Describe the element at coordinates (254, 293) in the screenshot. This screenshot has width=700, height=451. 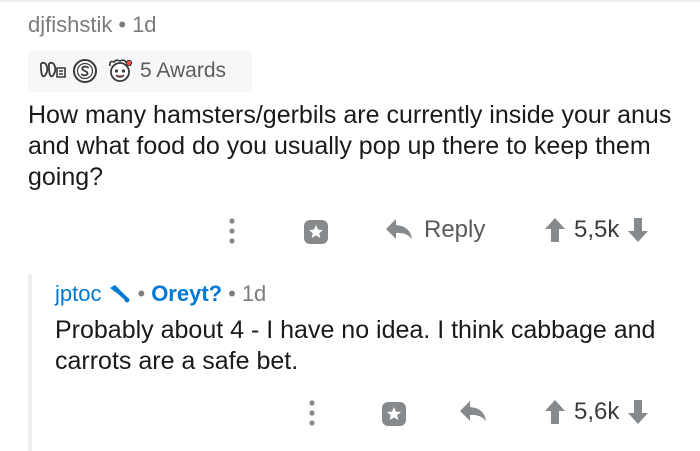
I see `reply-age: 1d` at that location.